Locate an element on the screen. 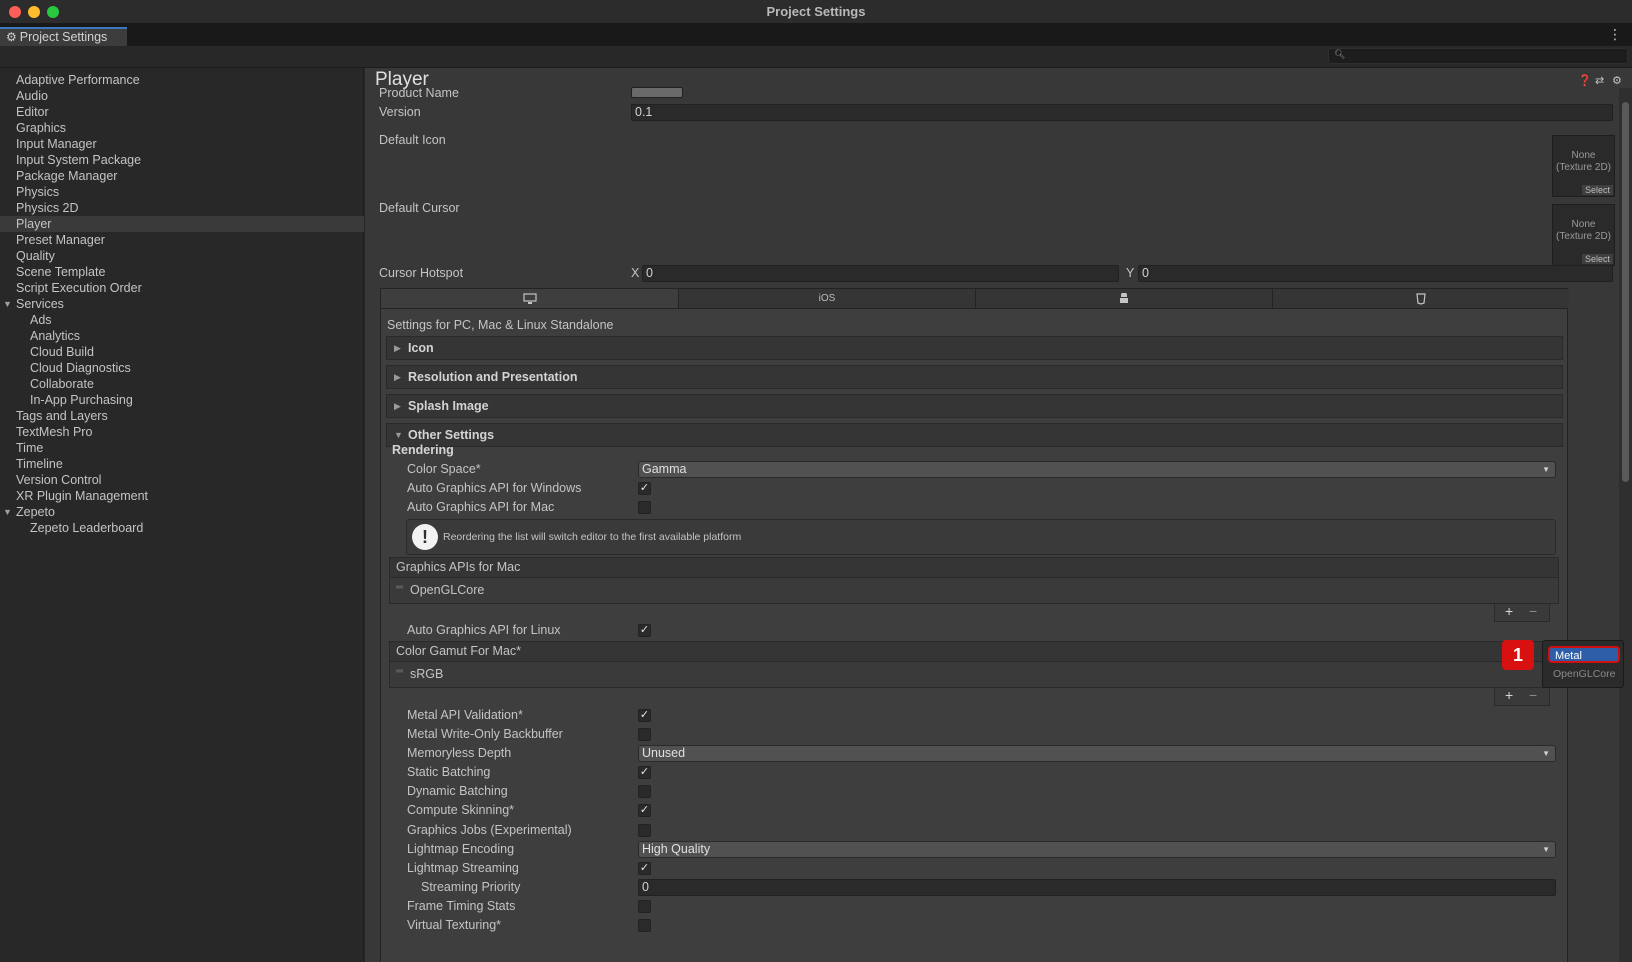 The image size is (1632, 962). default-icon-select-button: Select is located at coordinates (1597, 190).